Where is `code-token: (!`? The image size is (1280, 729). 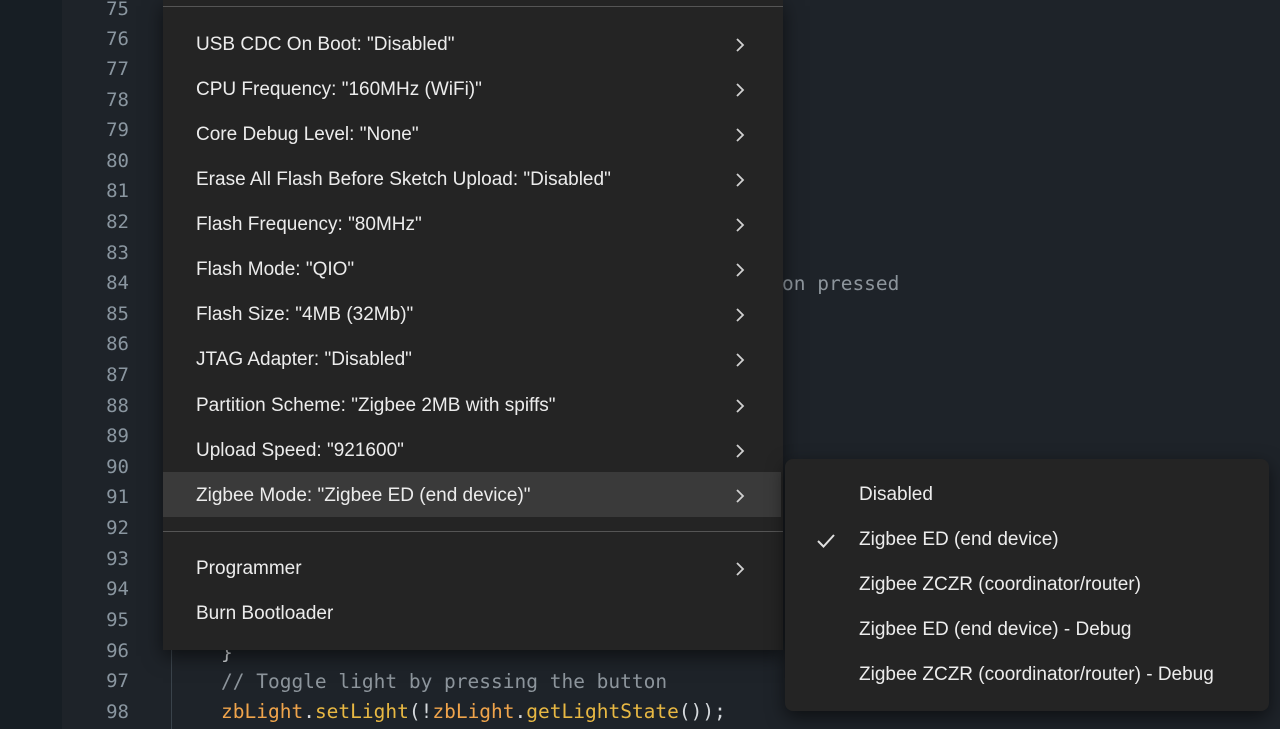 code-token: (! is located at coordinates (420, 711).